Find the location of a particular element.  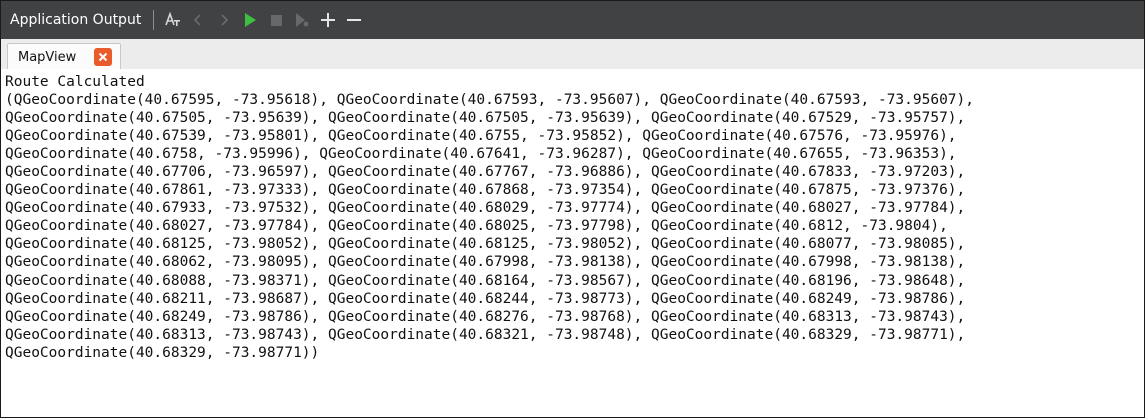

run-icon is located at coordinates (250, 20).